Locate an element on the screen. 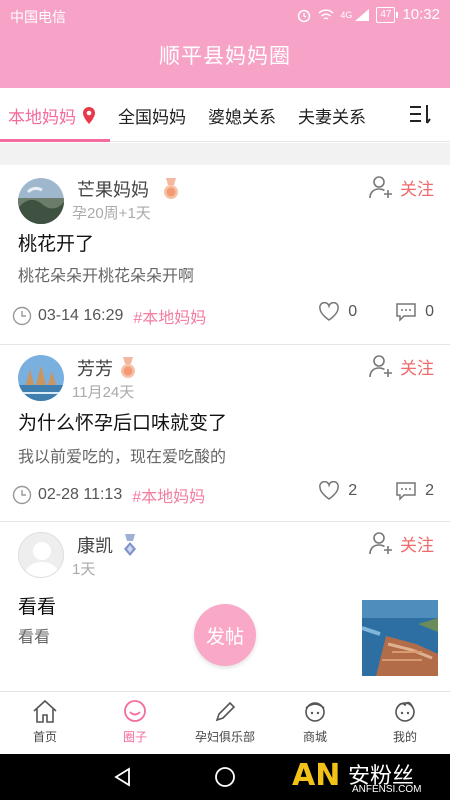 This screenshot has height=800, width=450. section-divider is located at coordinates (225, 154).